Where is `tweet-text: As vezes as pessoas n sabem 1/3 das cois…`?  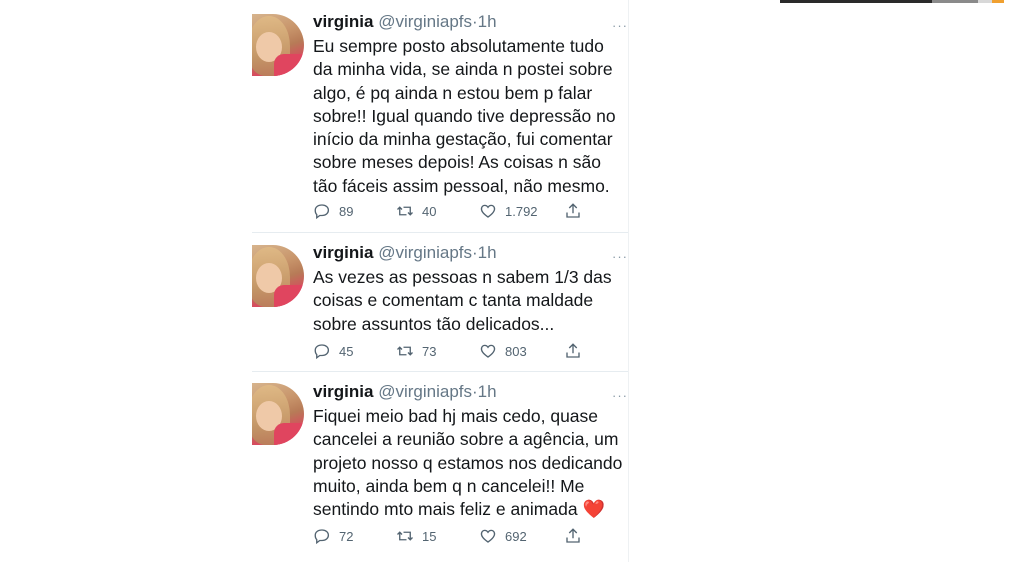 tweet-text: As vezes as pessoas n sabem 1/3 das cois… is located at coordinates (462, 300).